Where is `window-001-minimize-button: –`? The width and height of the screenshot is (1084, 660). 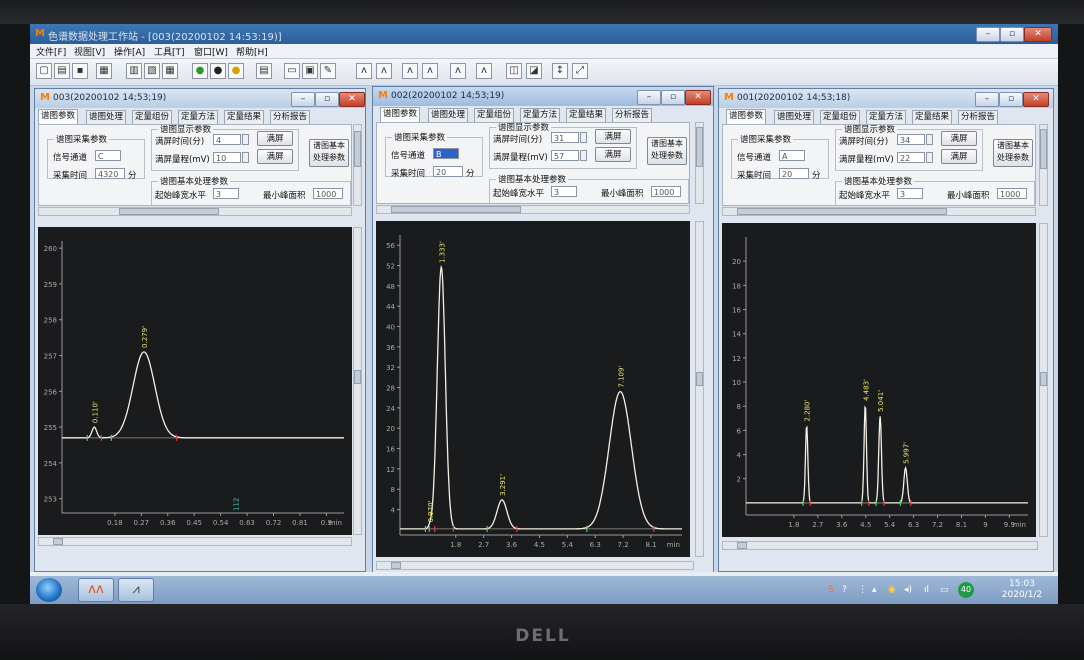 window-001-minimize-button: – is located at coordinates (987, 99).